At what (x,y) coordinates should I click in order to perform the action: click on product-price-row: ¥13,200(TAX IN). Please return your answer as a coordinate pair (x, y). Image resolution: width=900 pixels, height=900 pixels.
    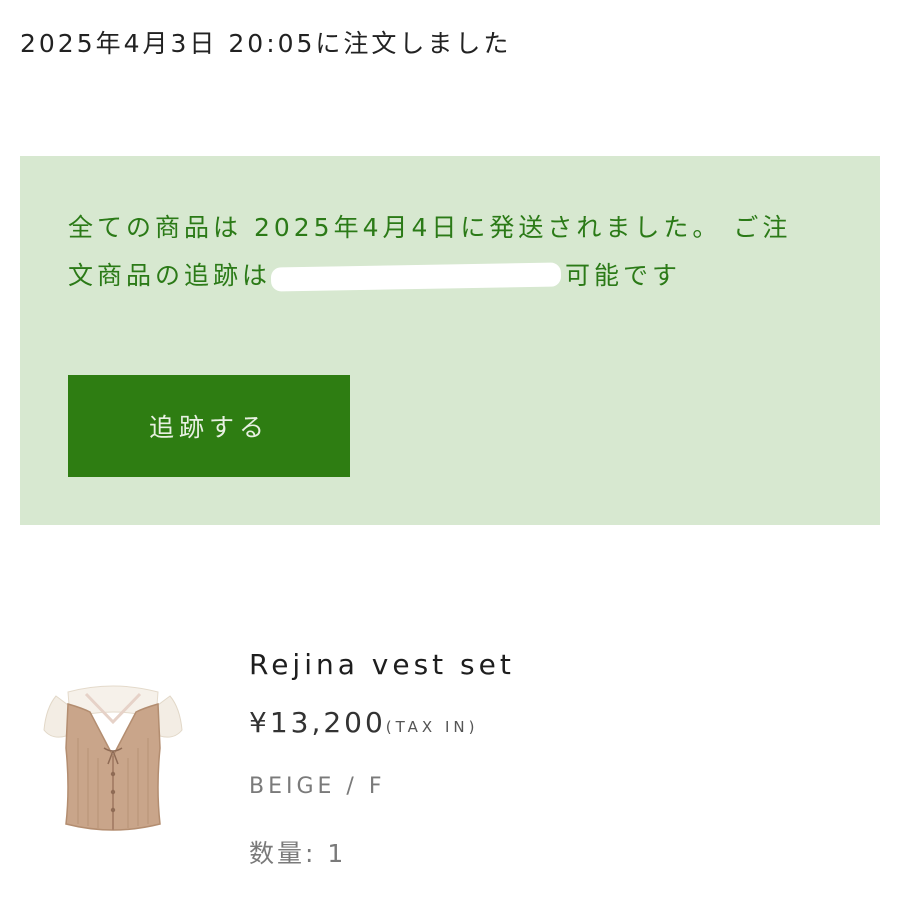
    Looking at the image, I should click on (363, 722).